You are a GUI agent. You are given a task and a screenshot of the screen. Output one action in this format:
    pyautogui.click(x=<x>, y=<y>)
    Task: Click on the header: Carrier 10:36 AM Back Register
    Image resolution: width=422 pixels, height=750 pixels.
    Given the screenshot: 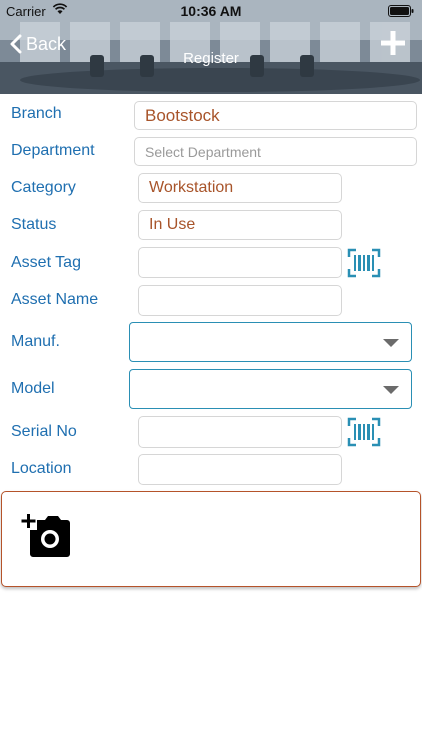 What is the action you would take?
    pyautogui.click(x=211, y=47)
    